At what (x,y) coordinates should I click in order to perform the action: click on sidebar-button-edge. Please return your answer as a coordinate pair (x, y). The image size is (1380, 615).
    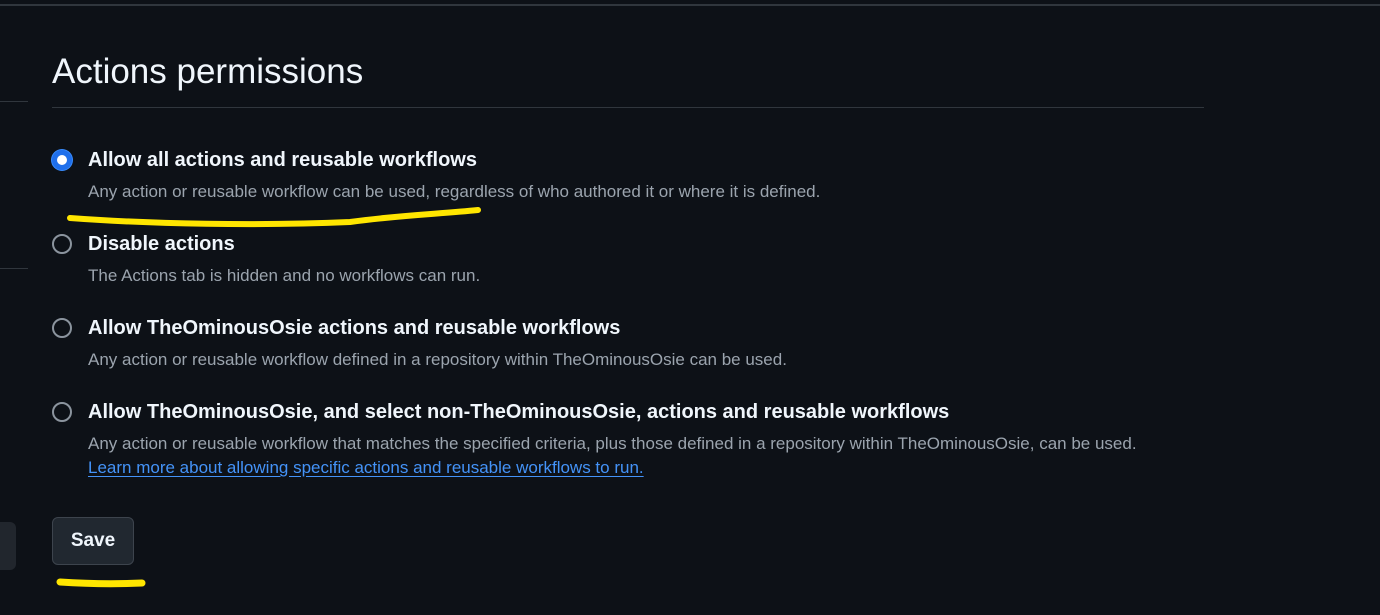
    Looking at the image, I should click on (8, 546).